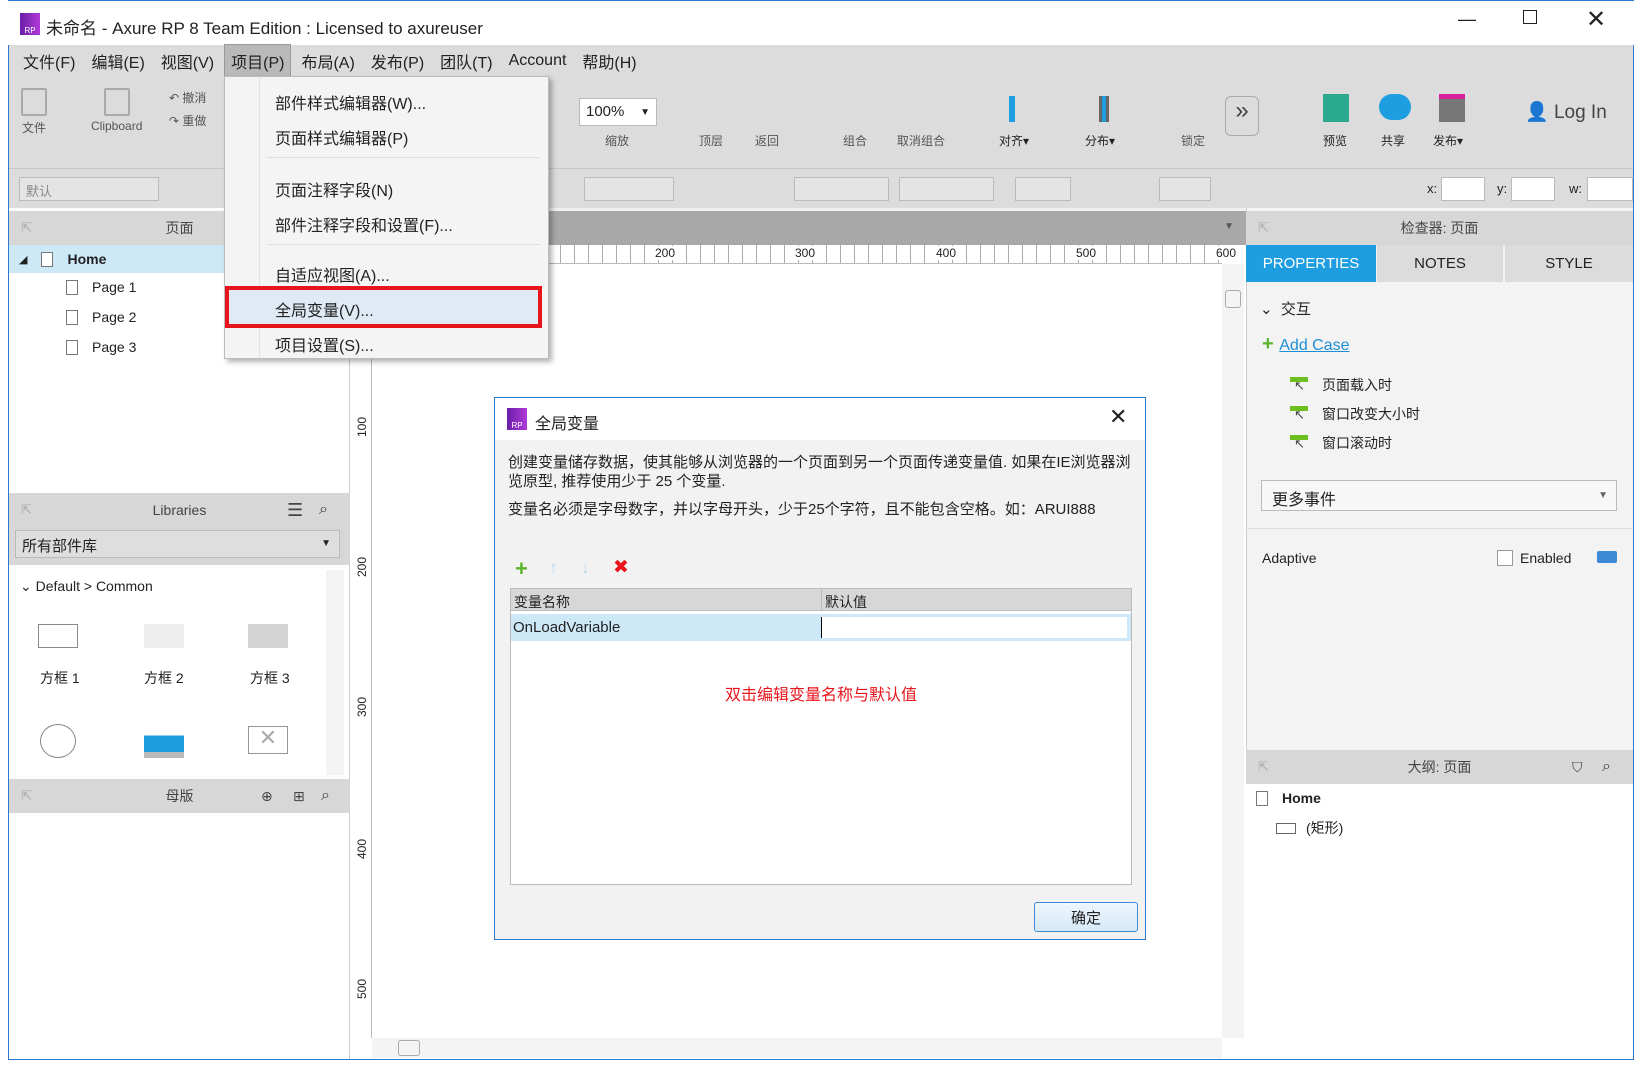 The height and width of the screenshot is (1065, 1636). Describe the element at coordinates (1288, 798) in the screenshot. I see `outline-item-home: Home` at that location.